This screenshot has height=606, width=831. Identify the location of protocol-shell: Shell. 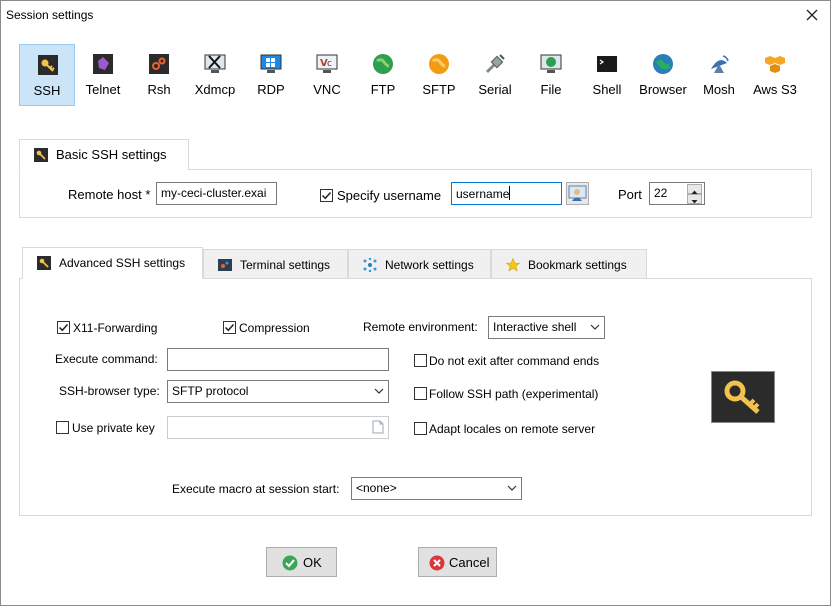
(607, 75).